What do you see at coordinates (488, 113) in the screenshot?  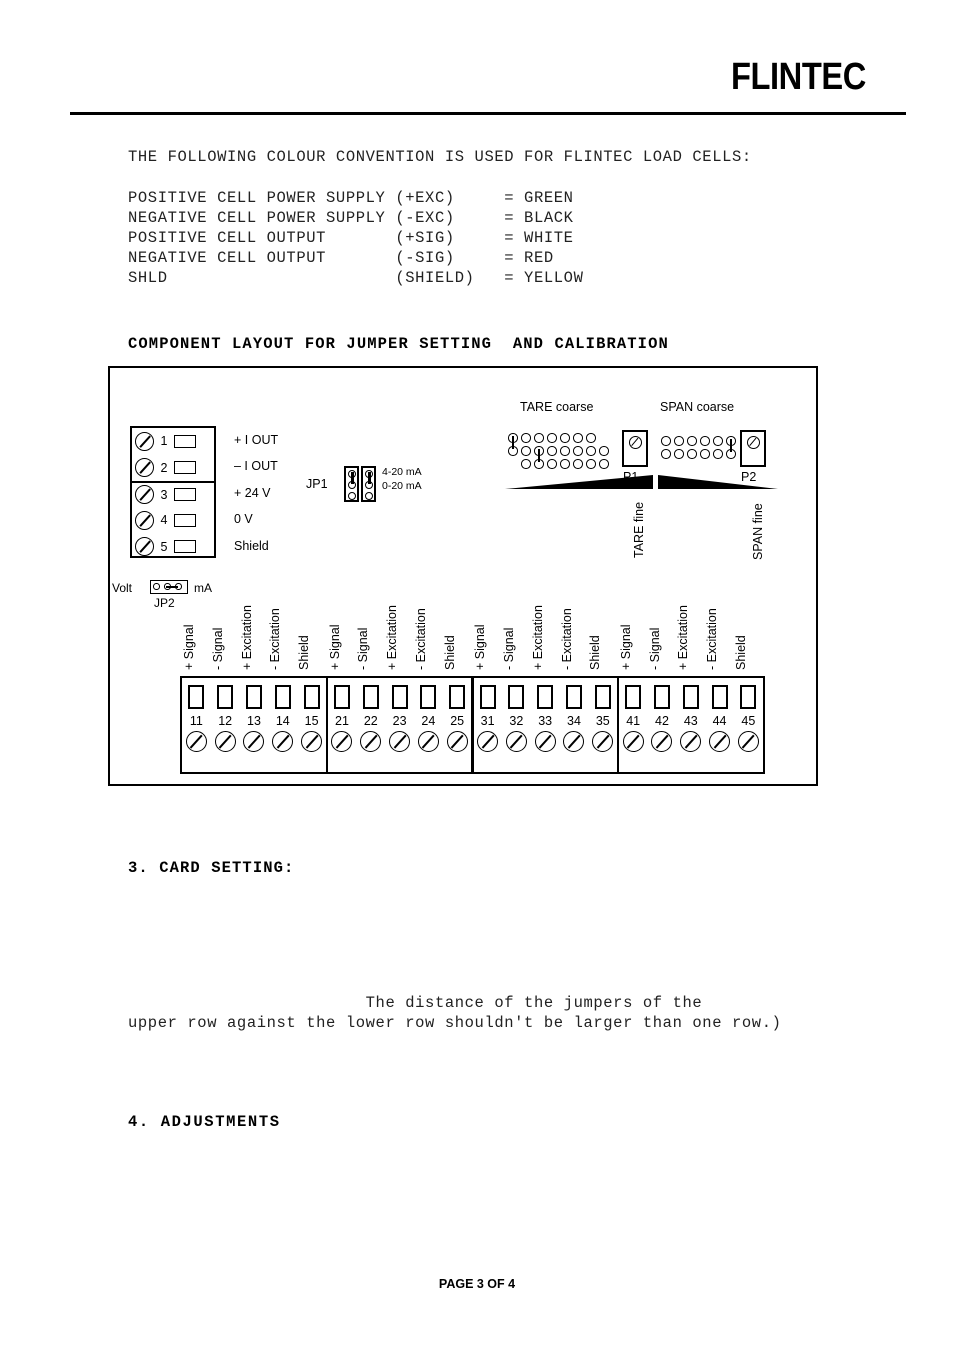 I see `header-divider` at bounding box center [488, 113].